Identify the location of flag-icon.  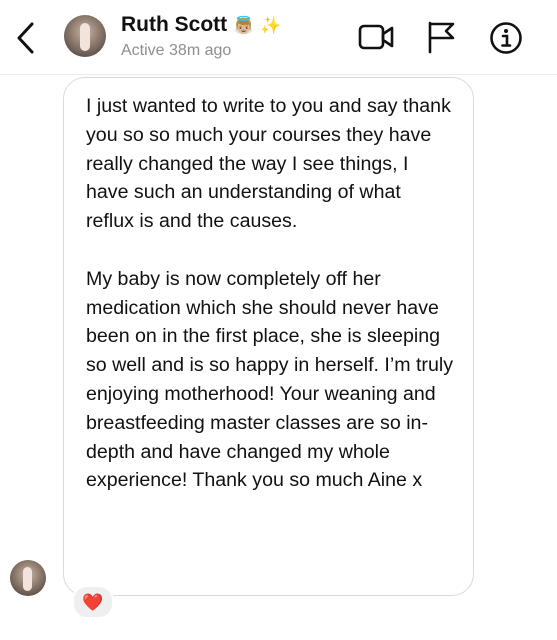
(441, 37).